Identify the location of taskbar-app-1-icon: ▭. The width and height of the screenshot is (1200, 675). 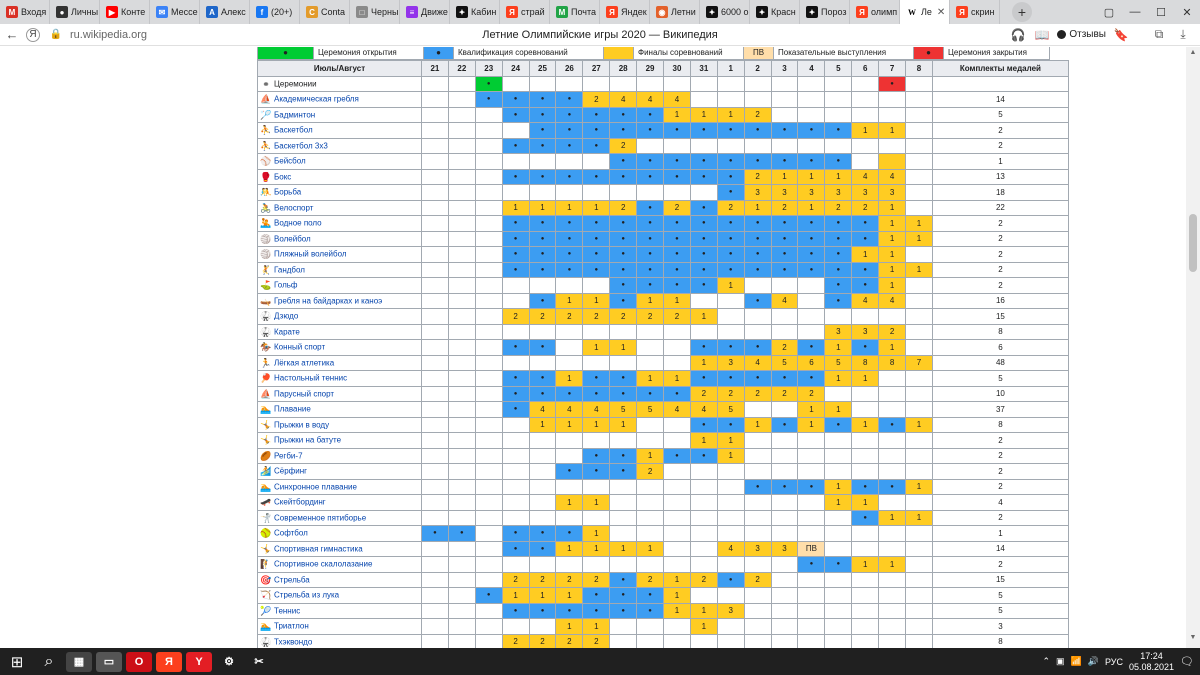
(109, 661).